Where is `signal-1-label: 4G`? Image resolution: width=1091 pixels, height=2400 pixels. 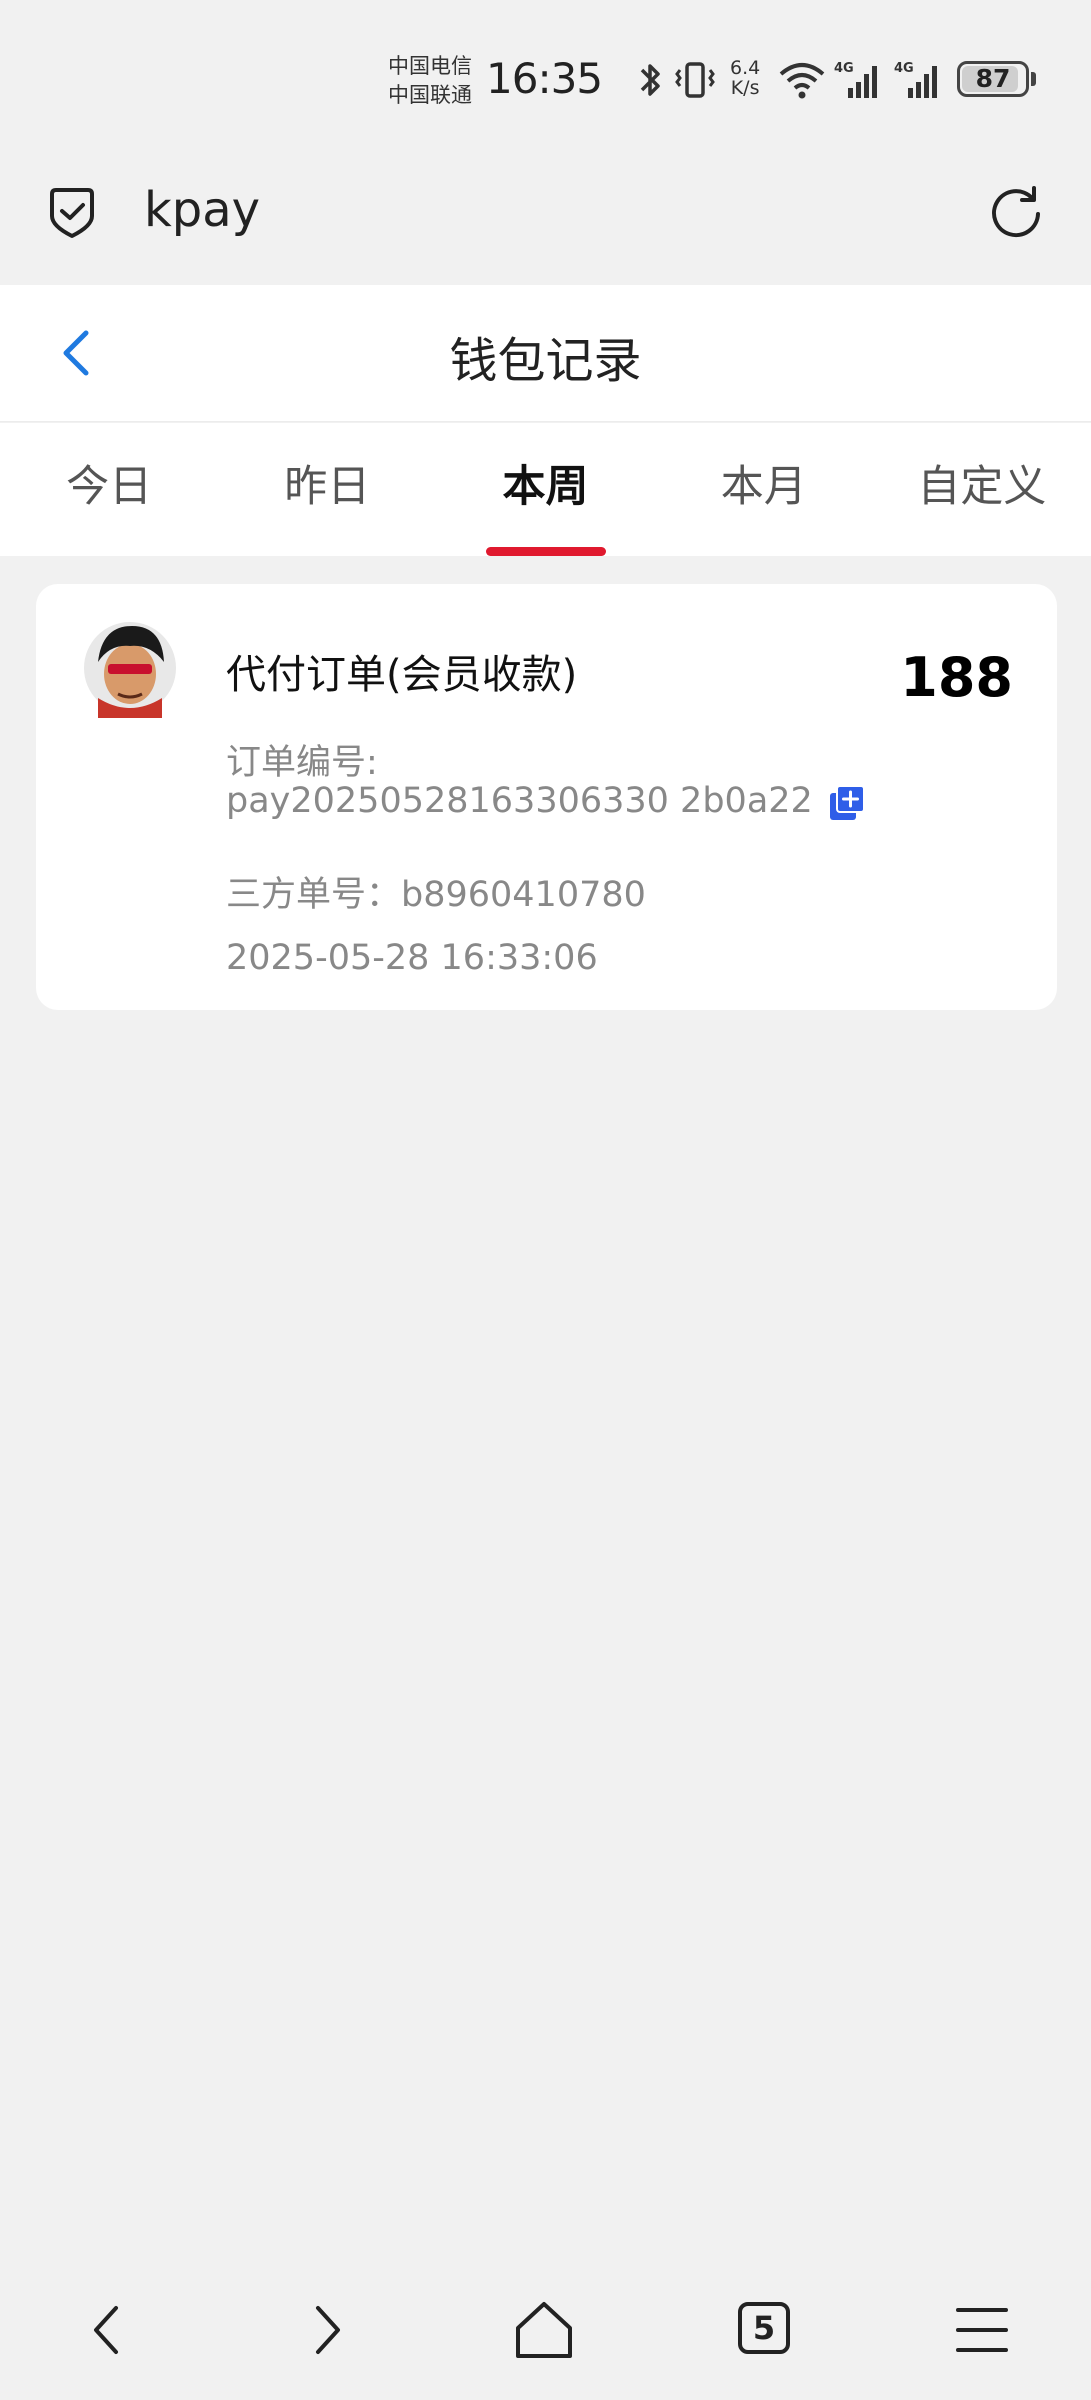
signal-1-label: 4G is located at coordinates (844, 68).